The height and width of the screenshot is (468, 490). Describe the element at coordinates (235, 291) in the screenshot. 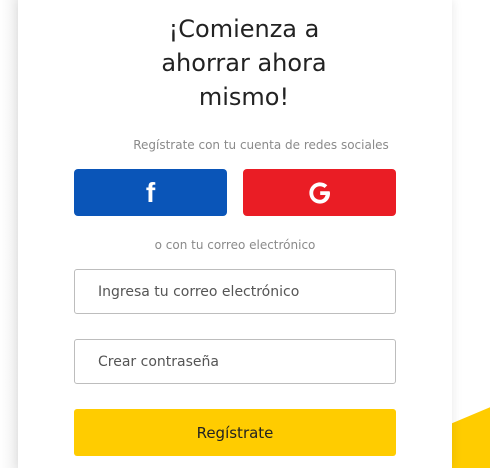

I see `email-field` at that location.